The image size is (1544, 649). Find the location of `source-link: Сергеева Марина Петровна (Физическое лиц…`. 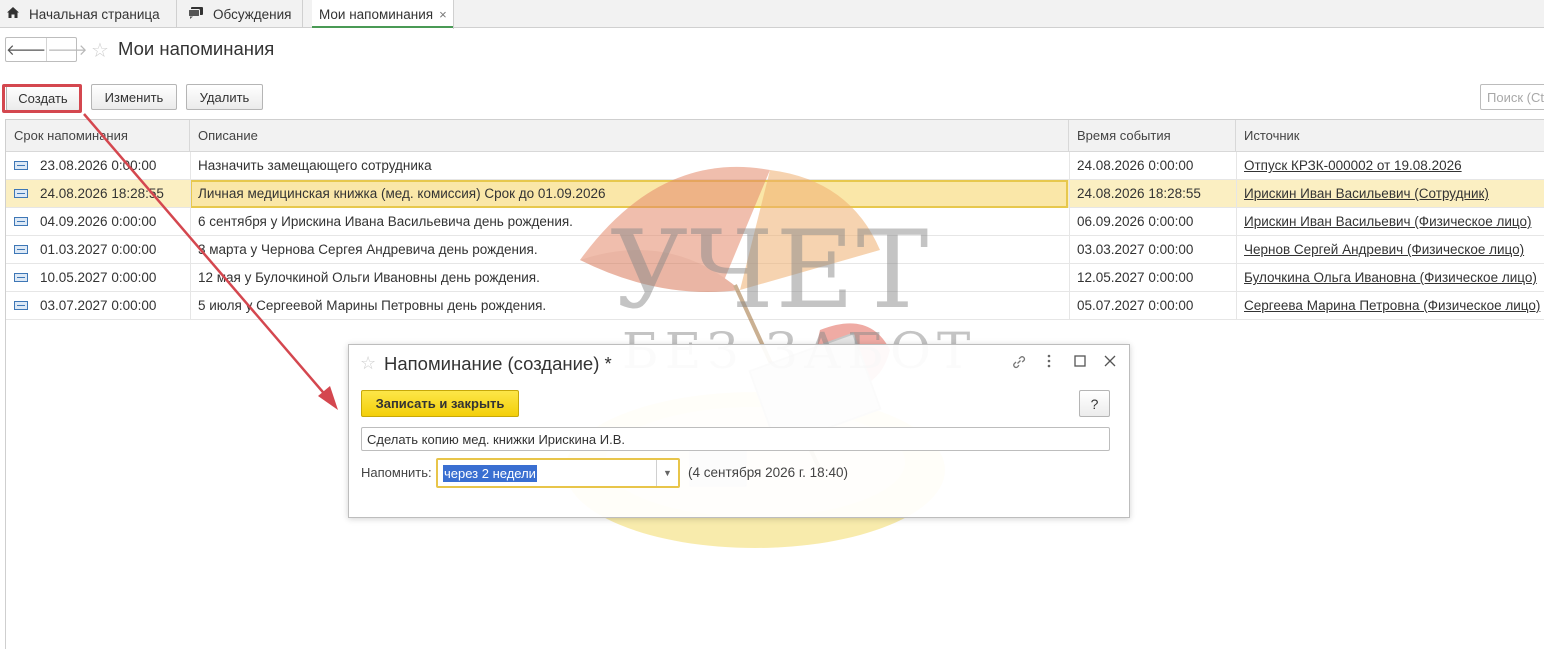

source-link: Сергеева Марина Петровна (Физическое лиц… is located at coordinates (1390, 306).